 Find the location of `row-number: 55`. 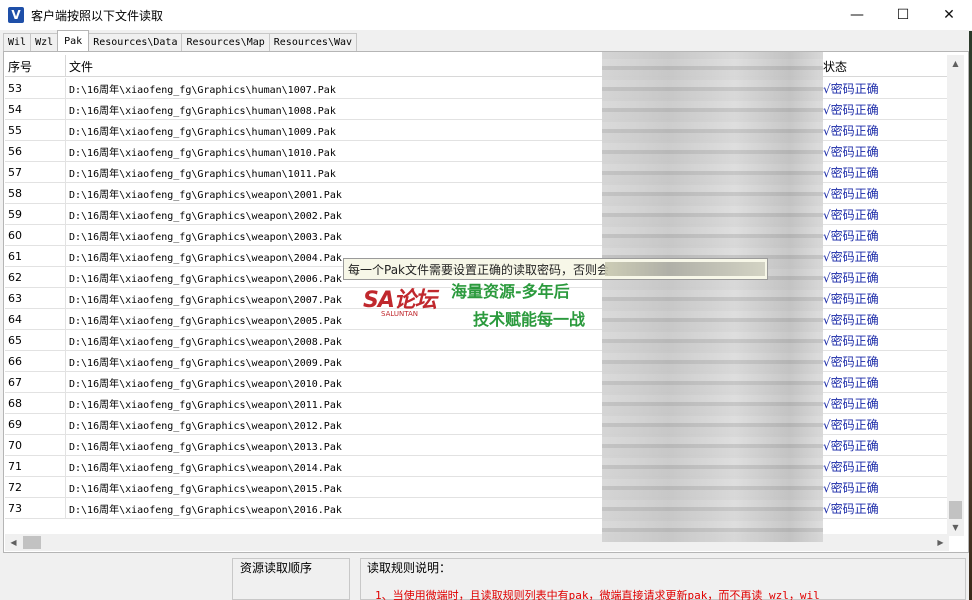

row-number: 55 is located at coordinates (35, 130).